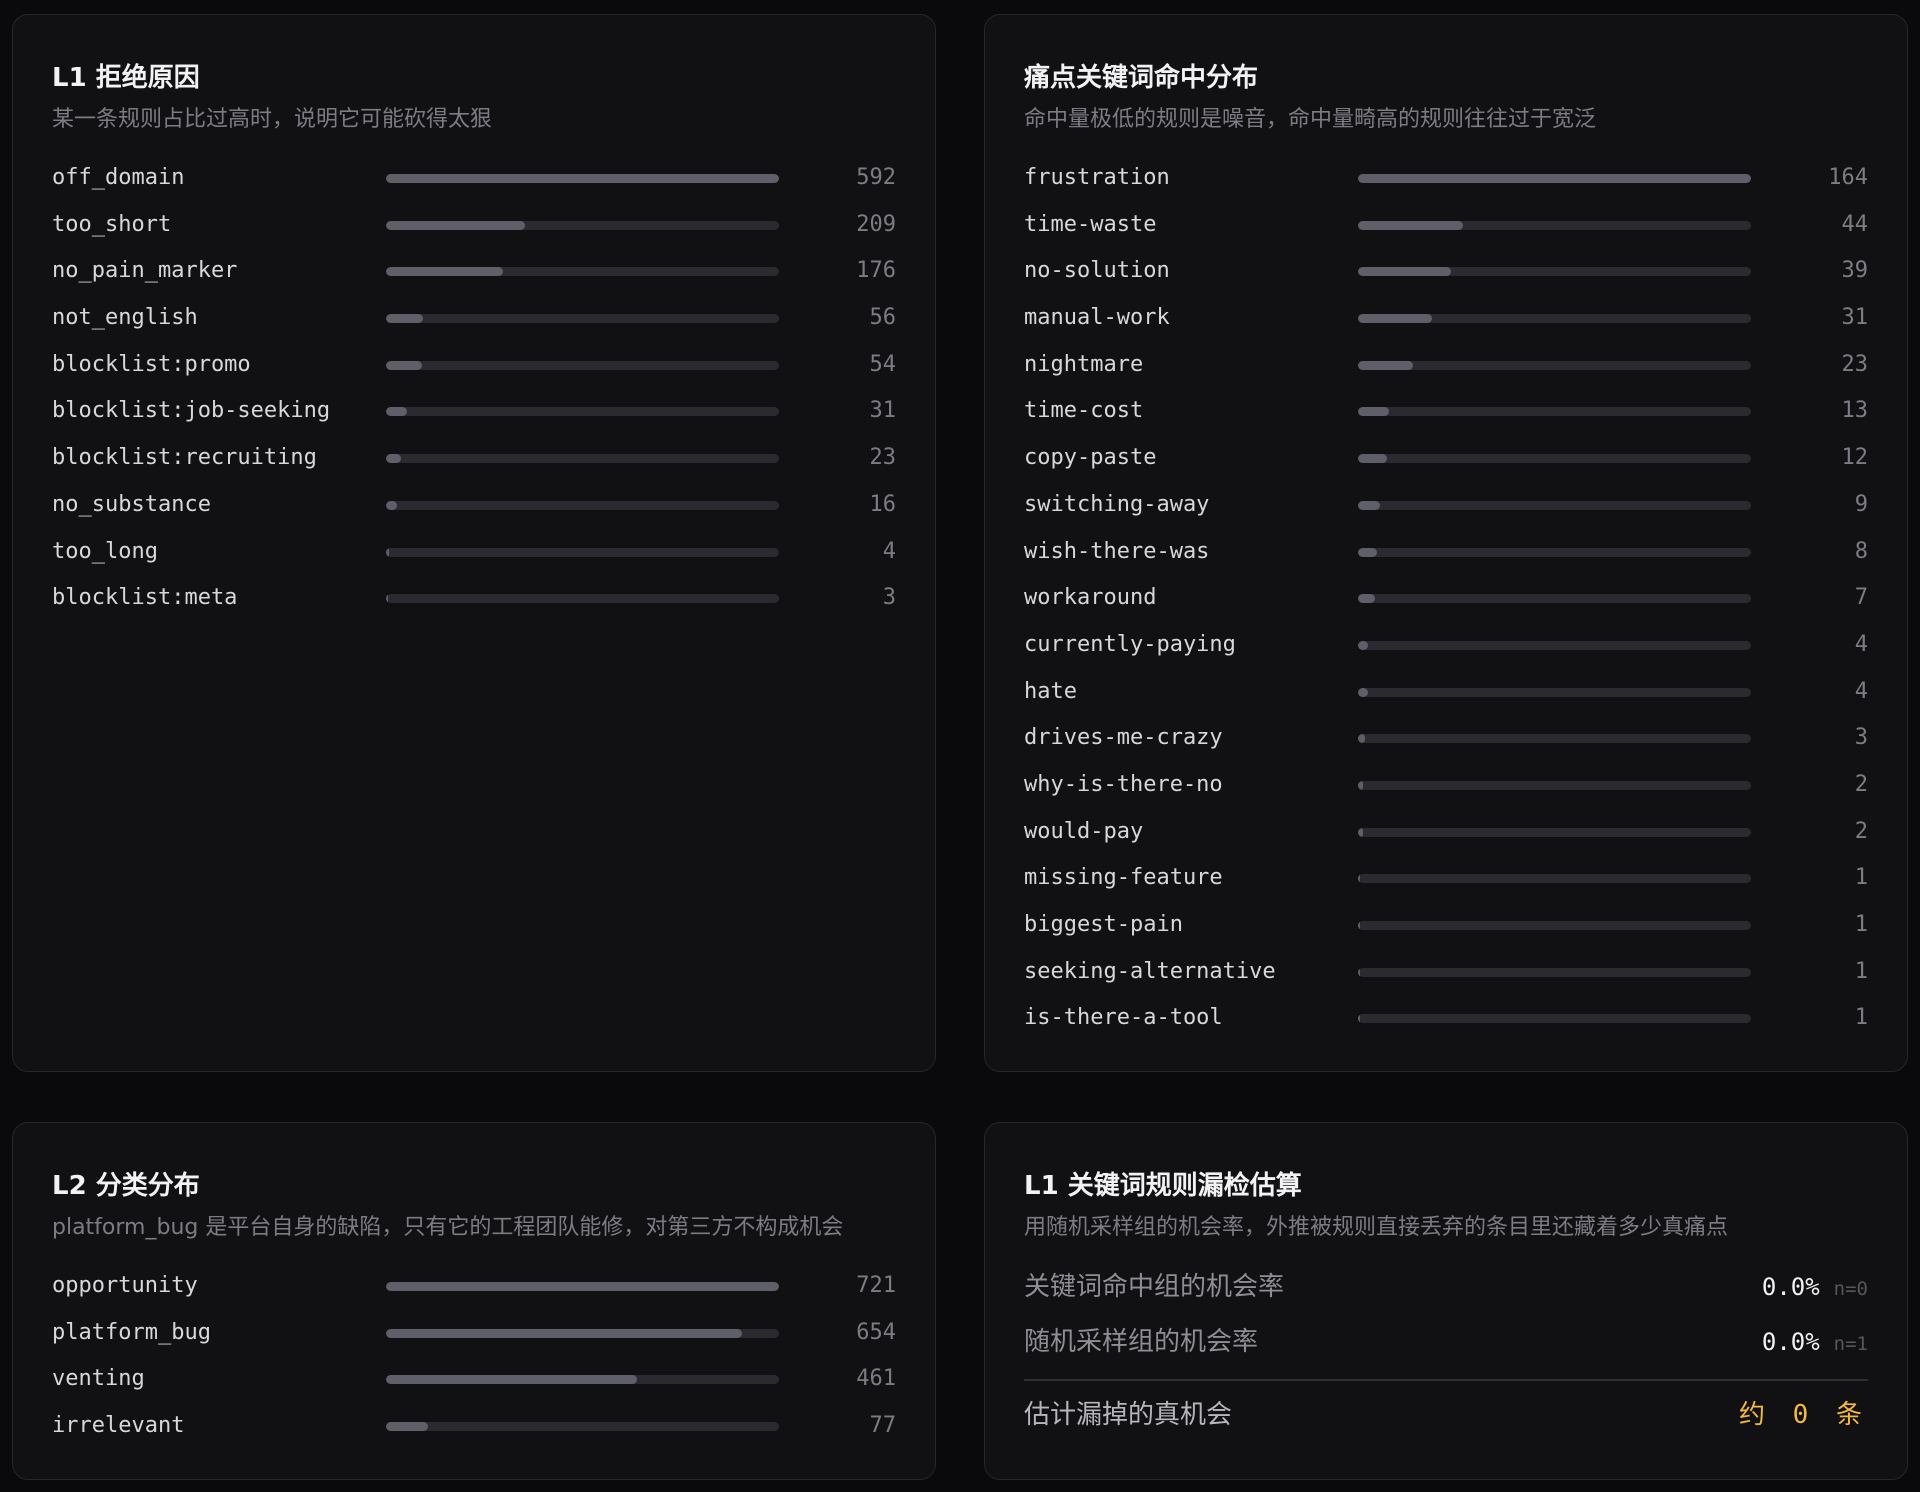  What do you see at coordinates (131, 504) in the screenshot?
I see `bar-label: no_substance` at bounding box center [131, 504].